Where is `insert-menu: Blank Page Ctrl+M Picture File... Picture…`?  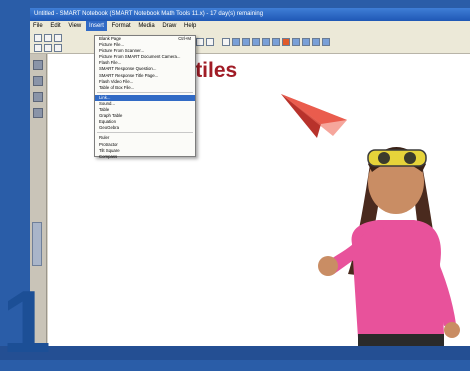
insert-menu: Blank Page Ctrl+M Picture File... Picture… is located at coordinates (145, 97).